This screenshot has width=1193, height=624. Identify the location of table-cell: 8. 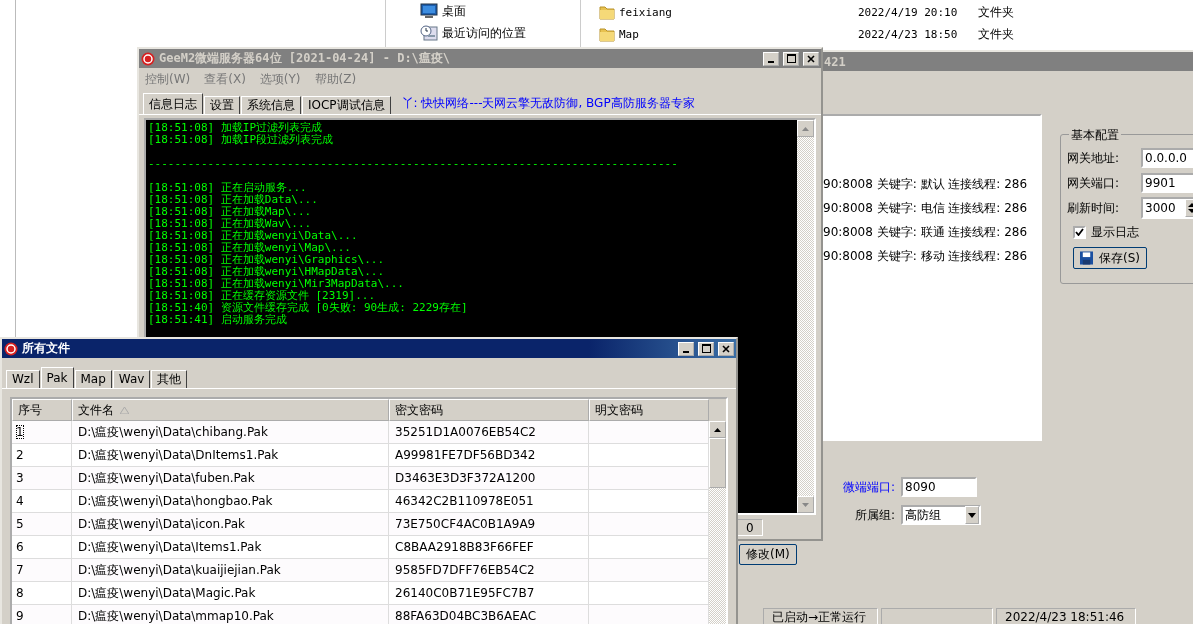
(42, 593).